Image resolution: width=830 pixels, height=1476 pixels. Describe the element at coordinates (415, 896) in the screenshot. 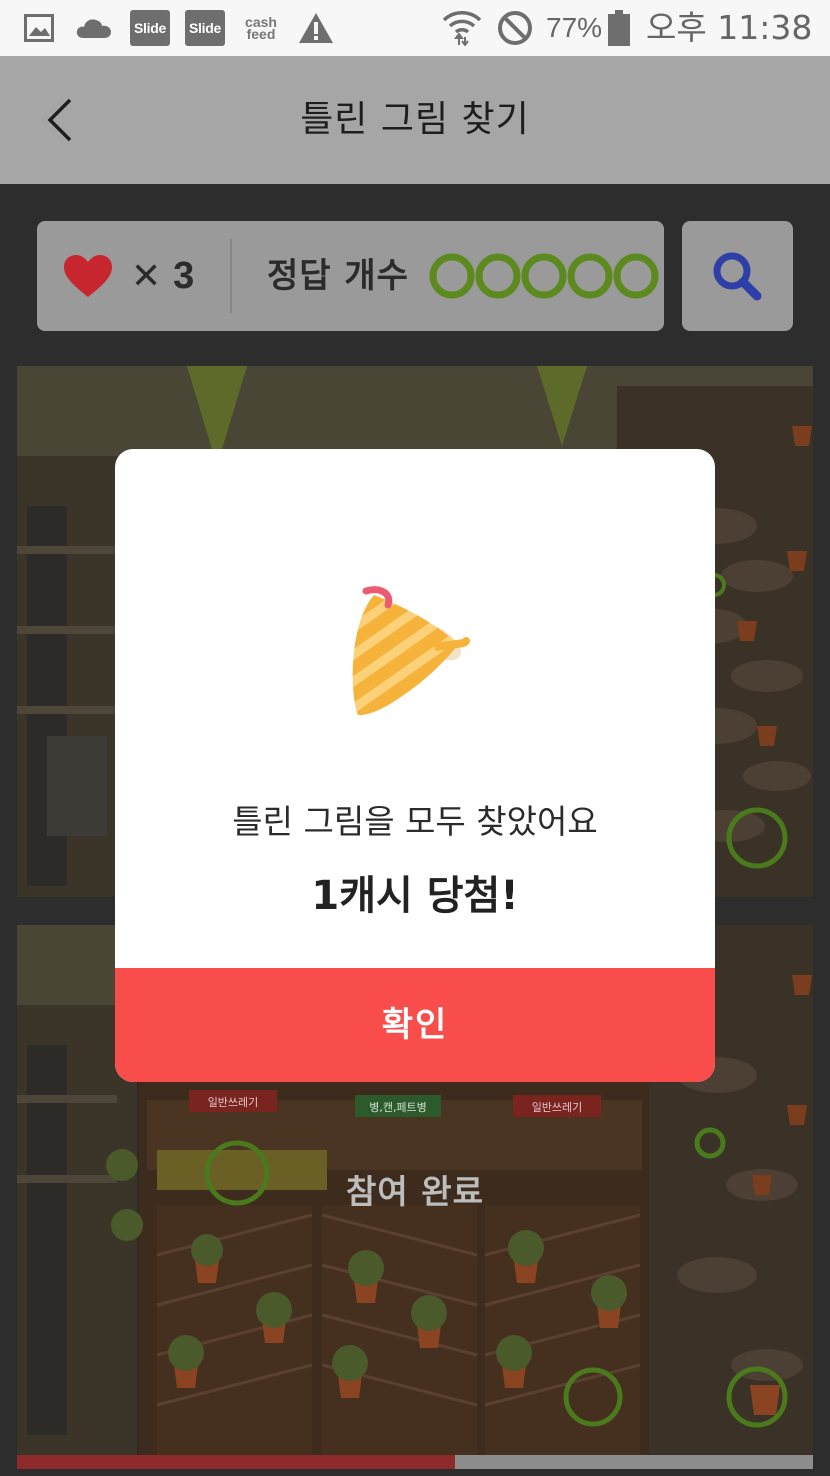

I see `prize-text: 1캐시 당첨!` at that location.